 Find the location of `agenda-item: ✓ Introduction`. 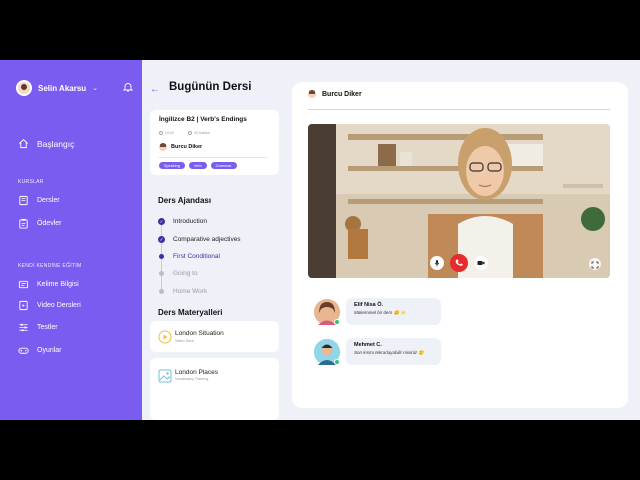

agenda-item: ✓ Introduction is located at coordinates (182, 221).